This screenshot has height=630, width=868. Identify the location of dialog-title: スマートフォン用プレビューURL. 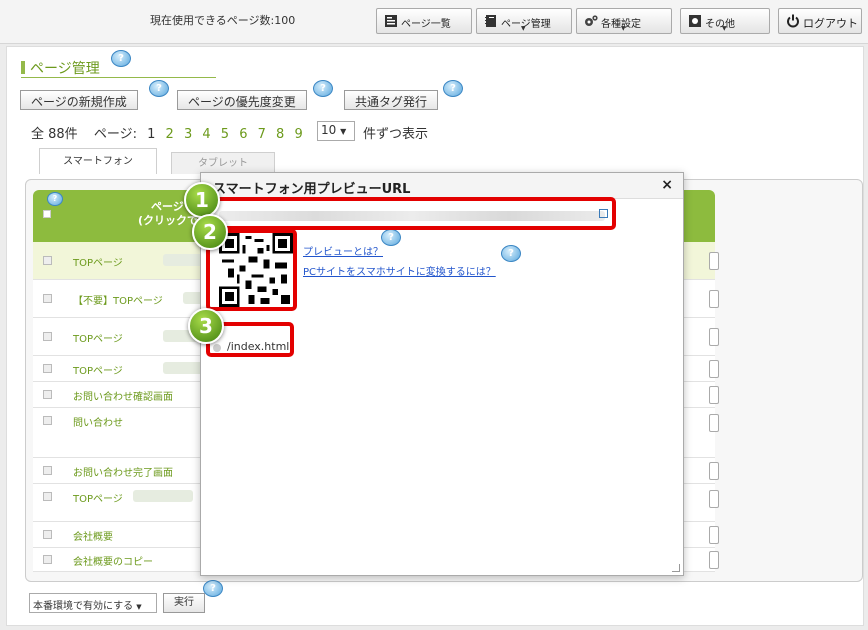
(442, 186).